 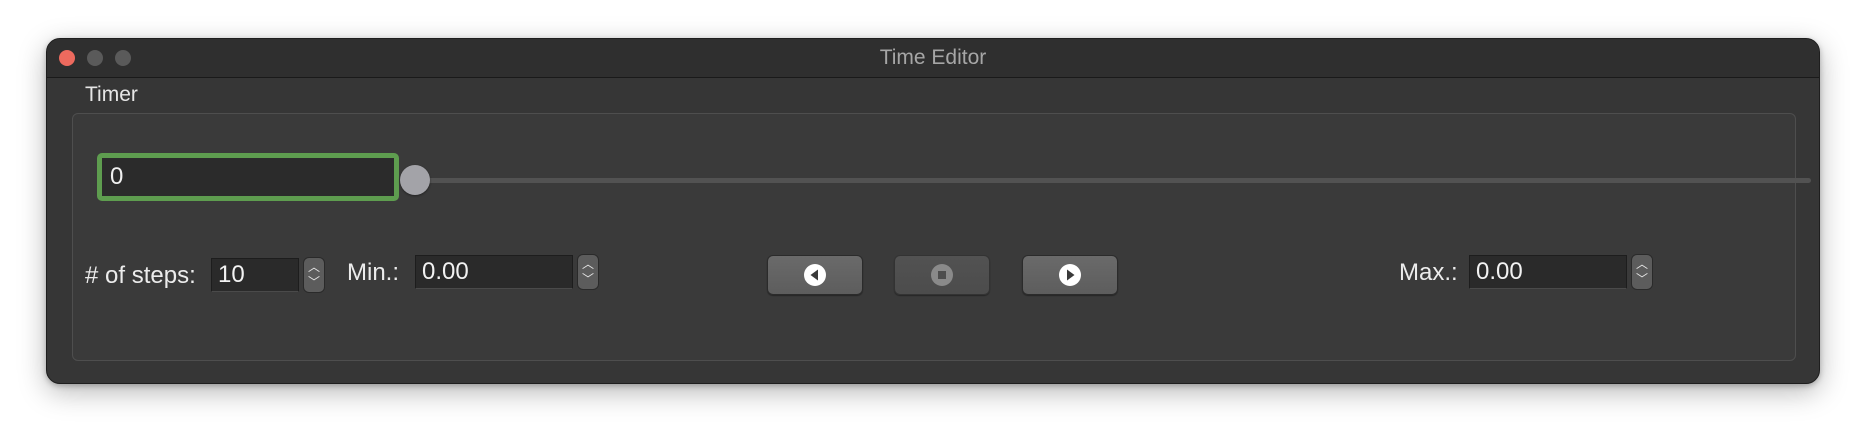 I want to click on stop-button, so click(x=942, y=275).